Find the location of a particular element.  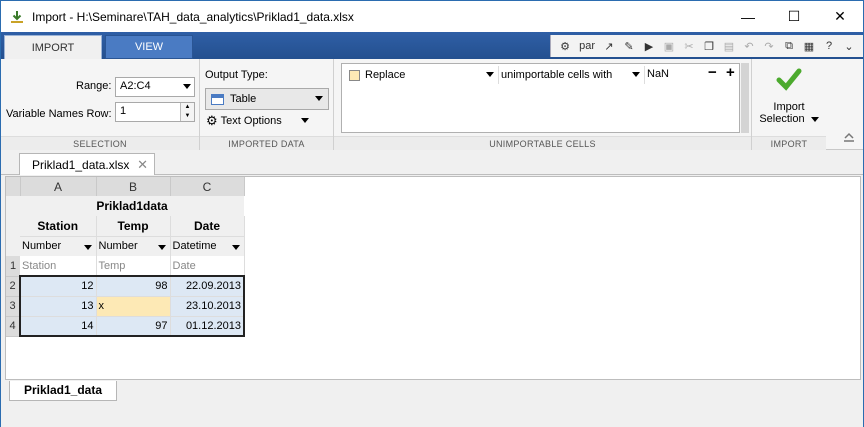

varnames-stepper: ▲ ▼ is located at coordinates (187, 112).